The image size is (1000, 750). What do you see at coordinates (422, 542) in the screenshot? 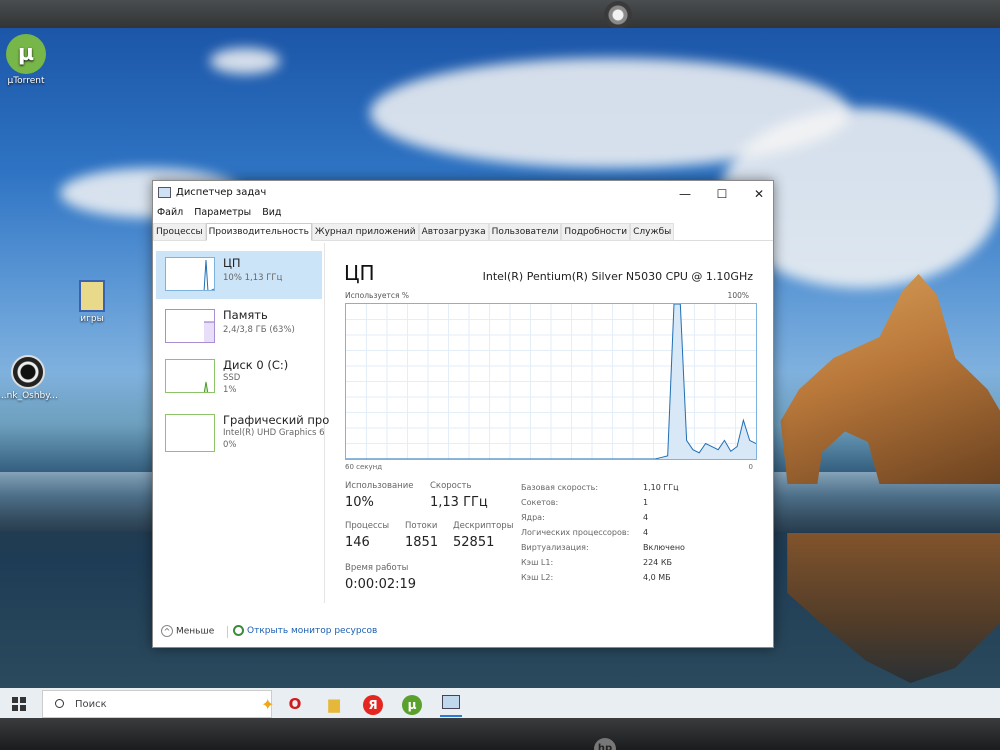
I see `threads-value: 1851` at bounding box center [422, 542].